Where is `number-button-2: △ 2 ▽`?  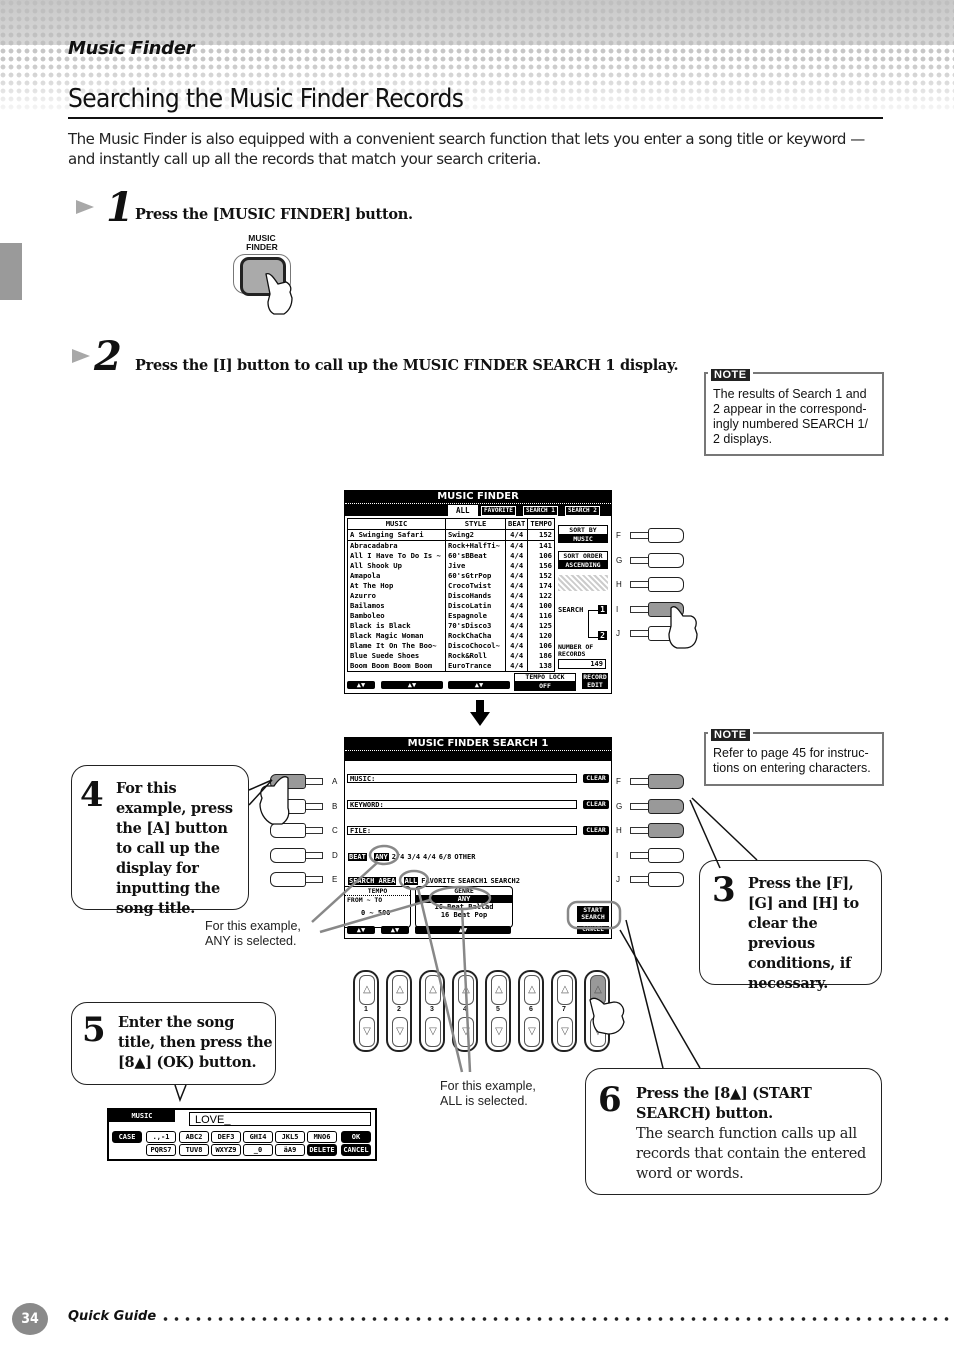 number-button-2: △ 2 ▽ is located at coordinates (399, 1011).